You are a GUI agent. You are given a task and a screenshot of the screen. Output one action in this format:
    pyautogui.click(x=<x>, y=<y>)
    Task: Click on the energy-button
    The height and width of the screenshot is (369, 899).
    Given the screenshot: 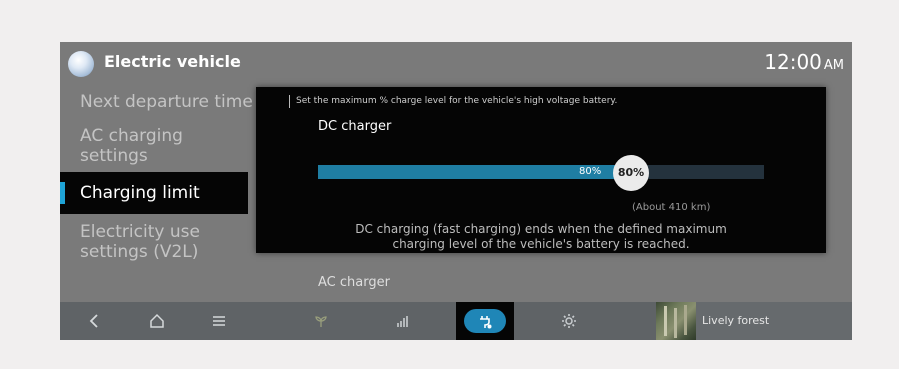 What is the action you would take?
    pyautogui.click(x=403, y=321)
    